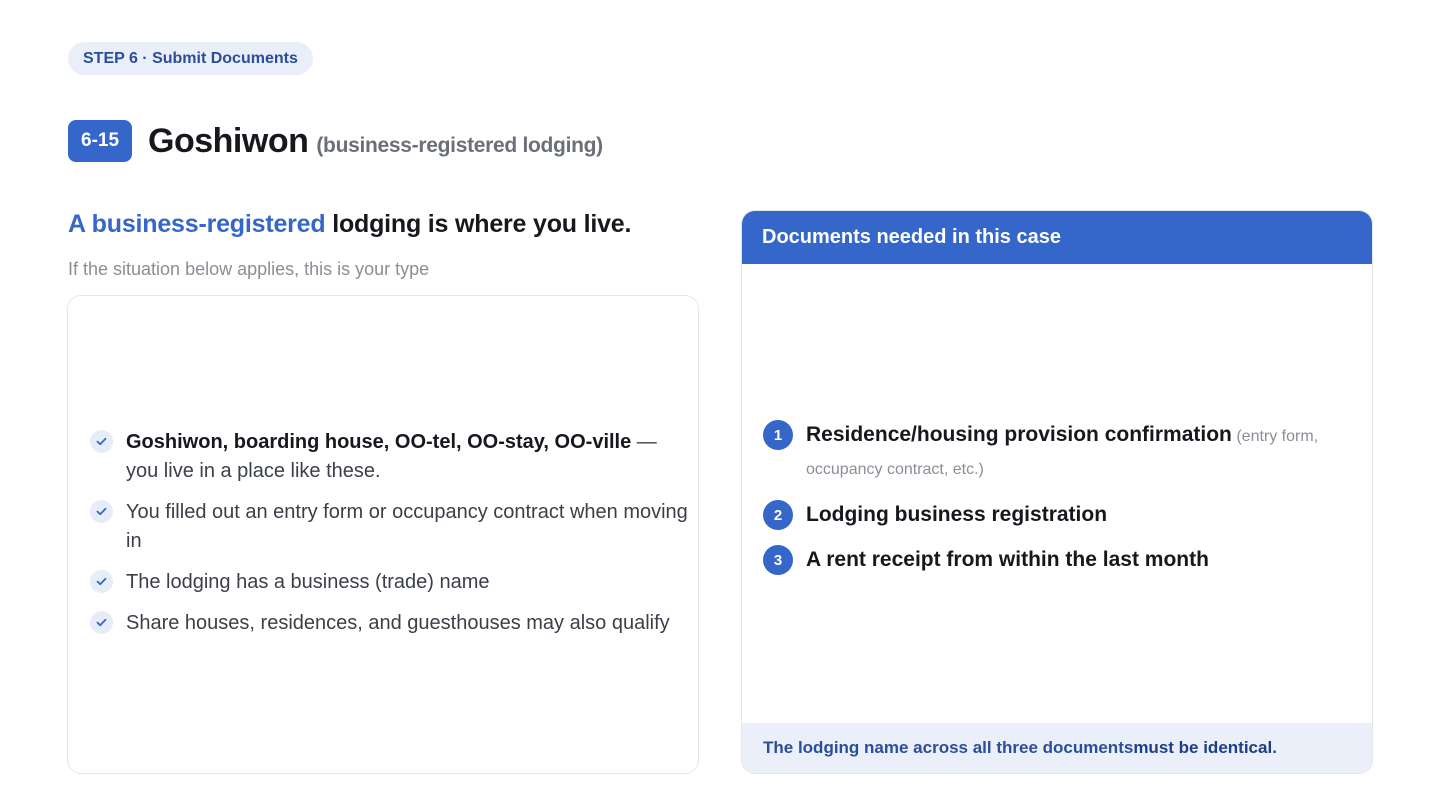 The width and height of the screenshot is (1440, 810). Describe the element at coordinates (778, 515) in the screenshot. I see `number-badge: 2` at that location.